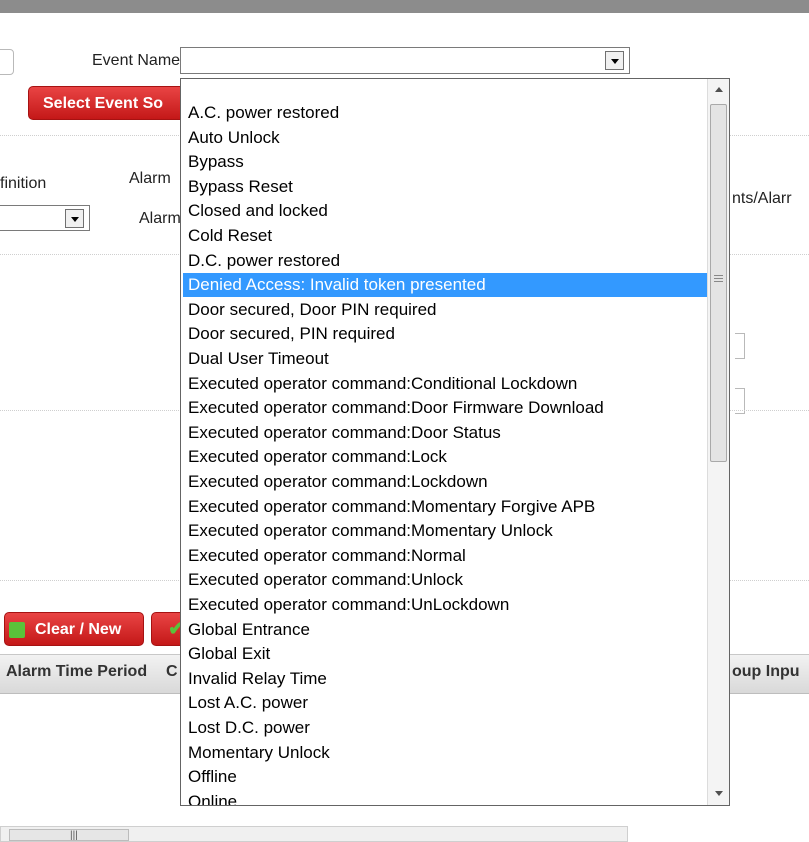  Describe the element at coordinates (445, 703) in the screenshot. I see `dropdown-option: Lost A.C. power` at that location.